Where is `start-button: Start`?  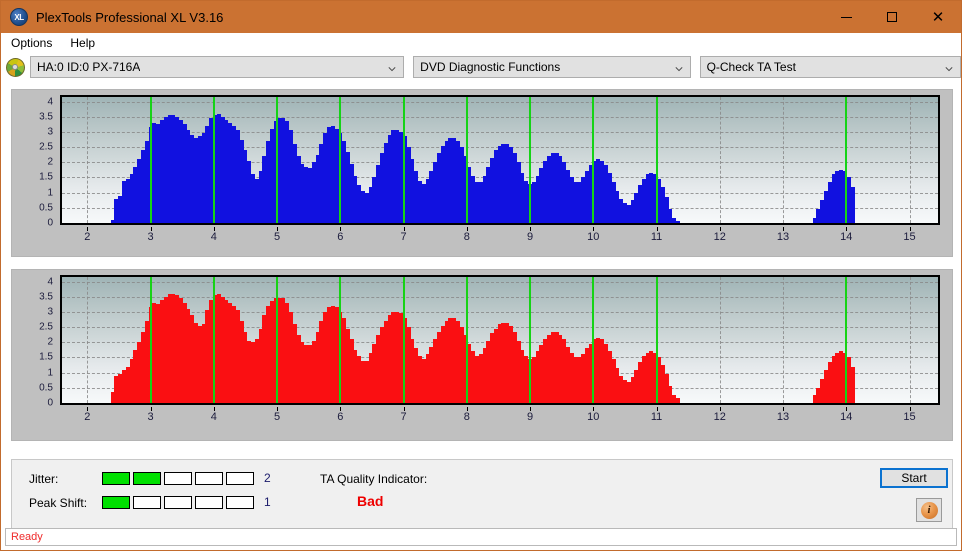 start-button: Start is located at coordinates (914, 478).